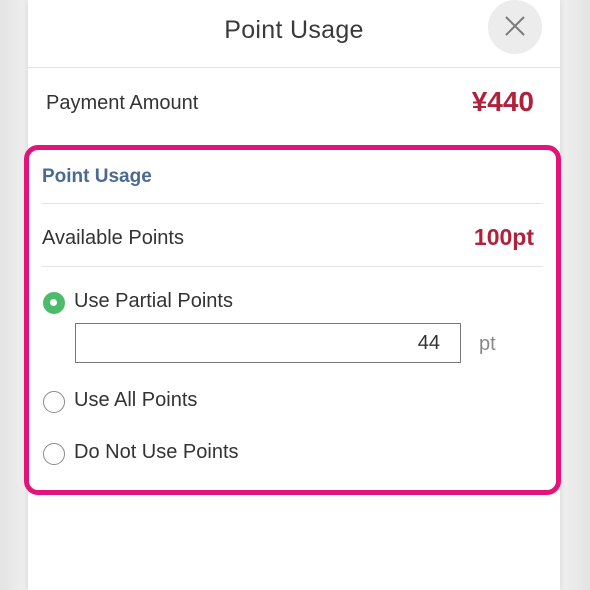 The image size is (590, 590). I want to click on payment-amount-value: ¥440, so click(502, 101).